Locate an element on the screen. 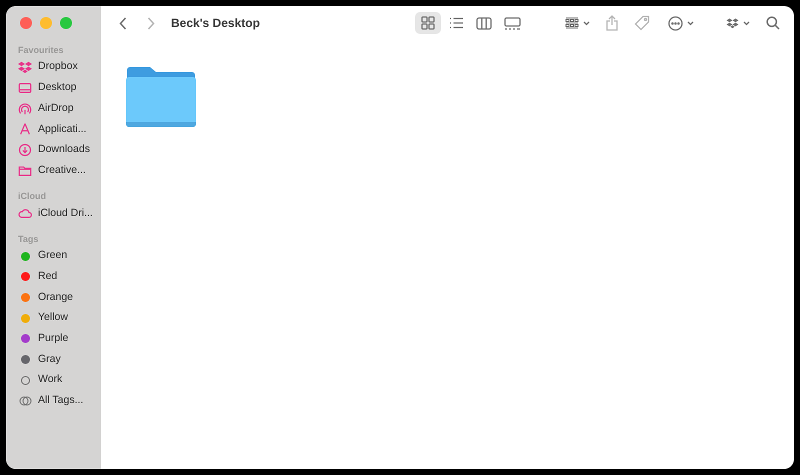  sidebar-item: Downloads is located at coordinates (53, 150).